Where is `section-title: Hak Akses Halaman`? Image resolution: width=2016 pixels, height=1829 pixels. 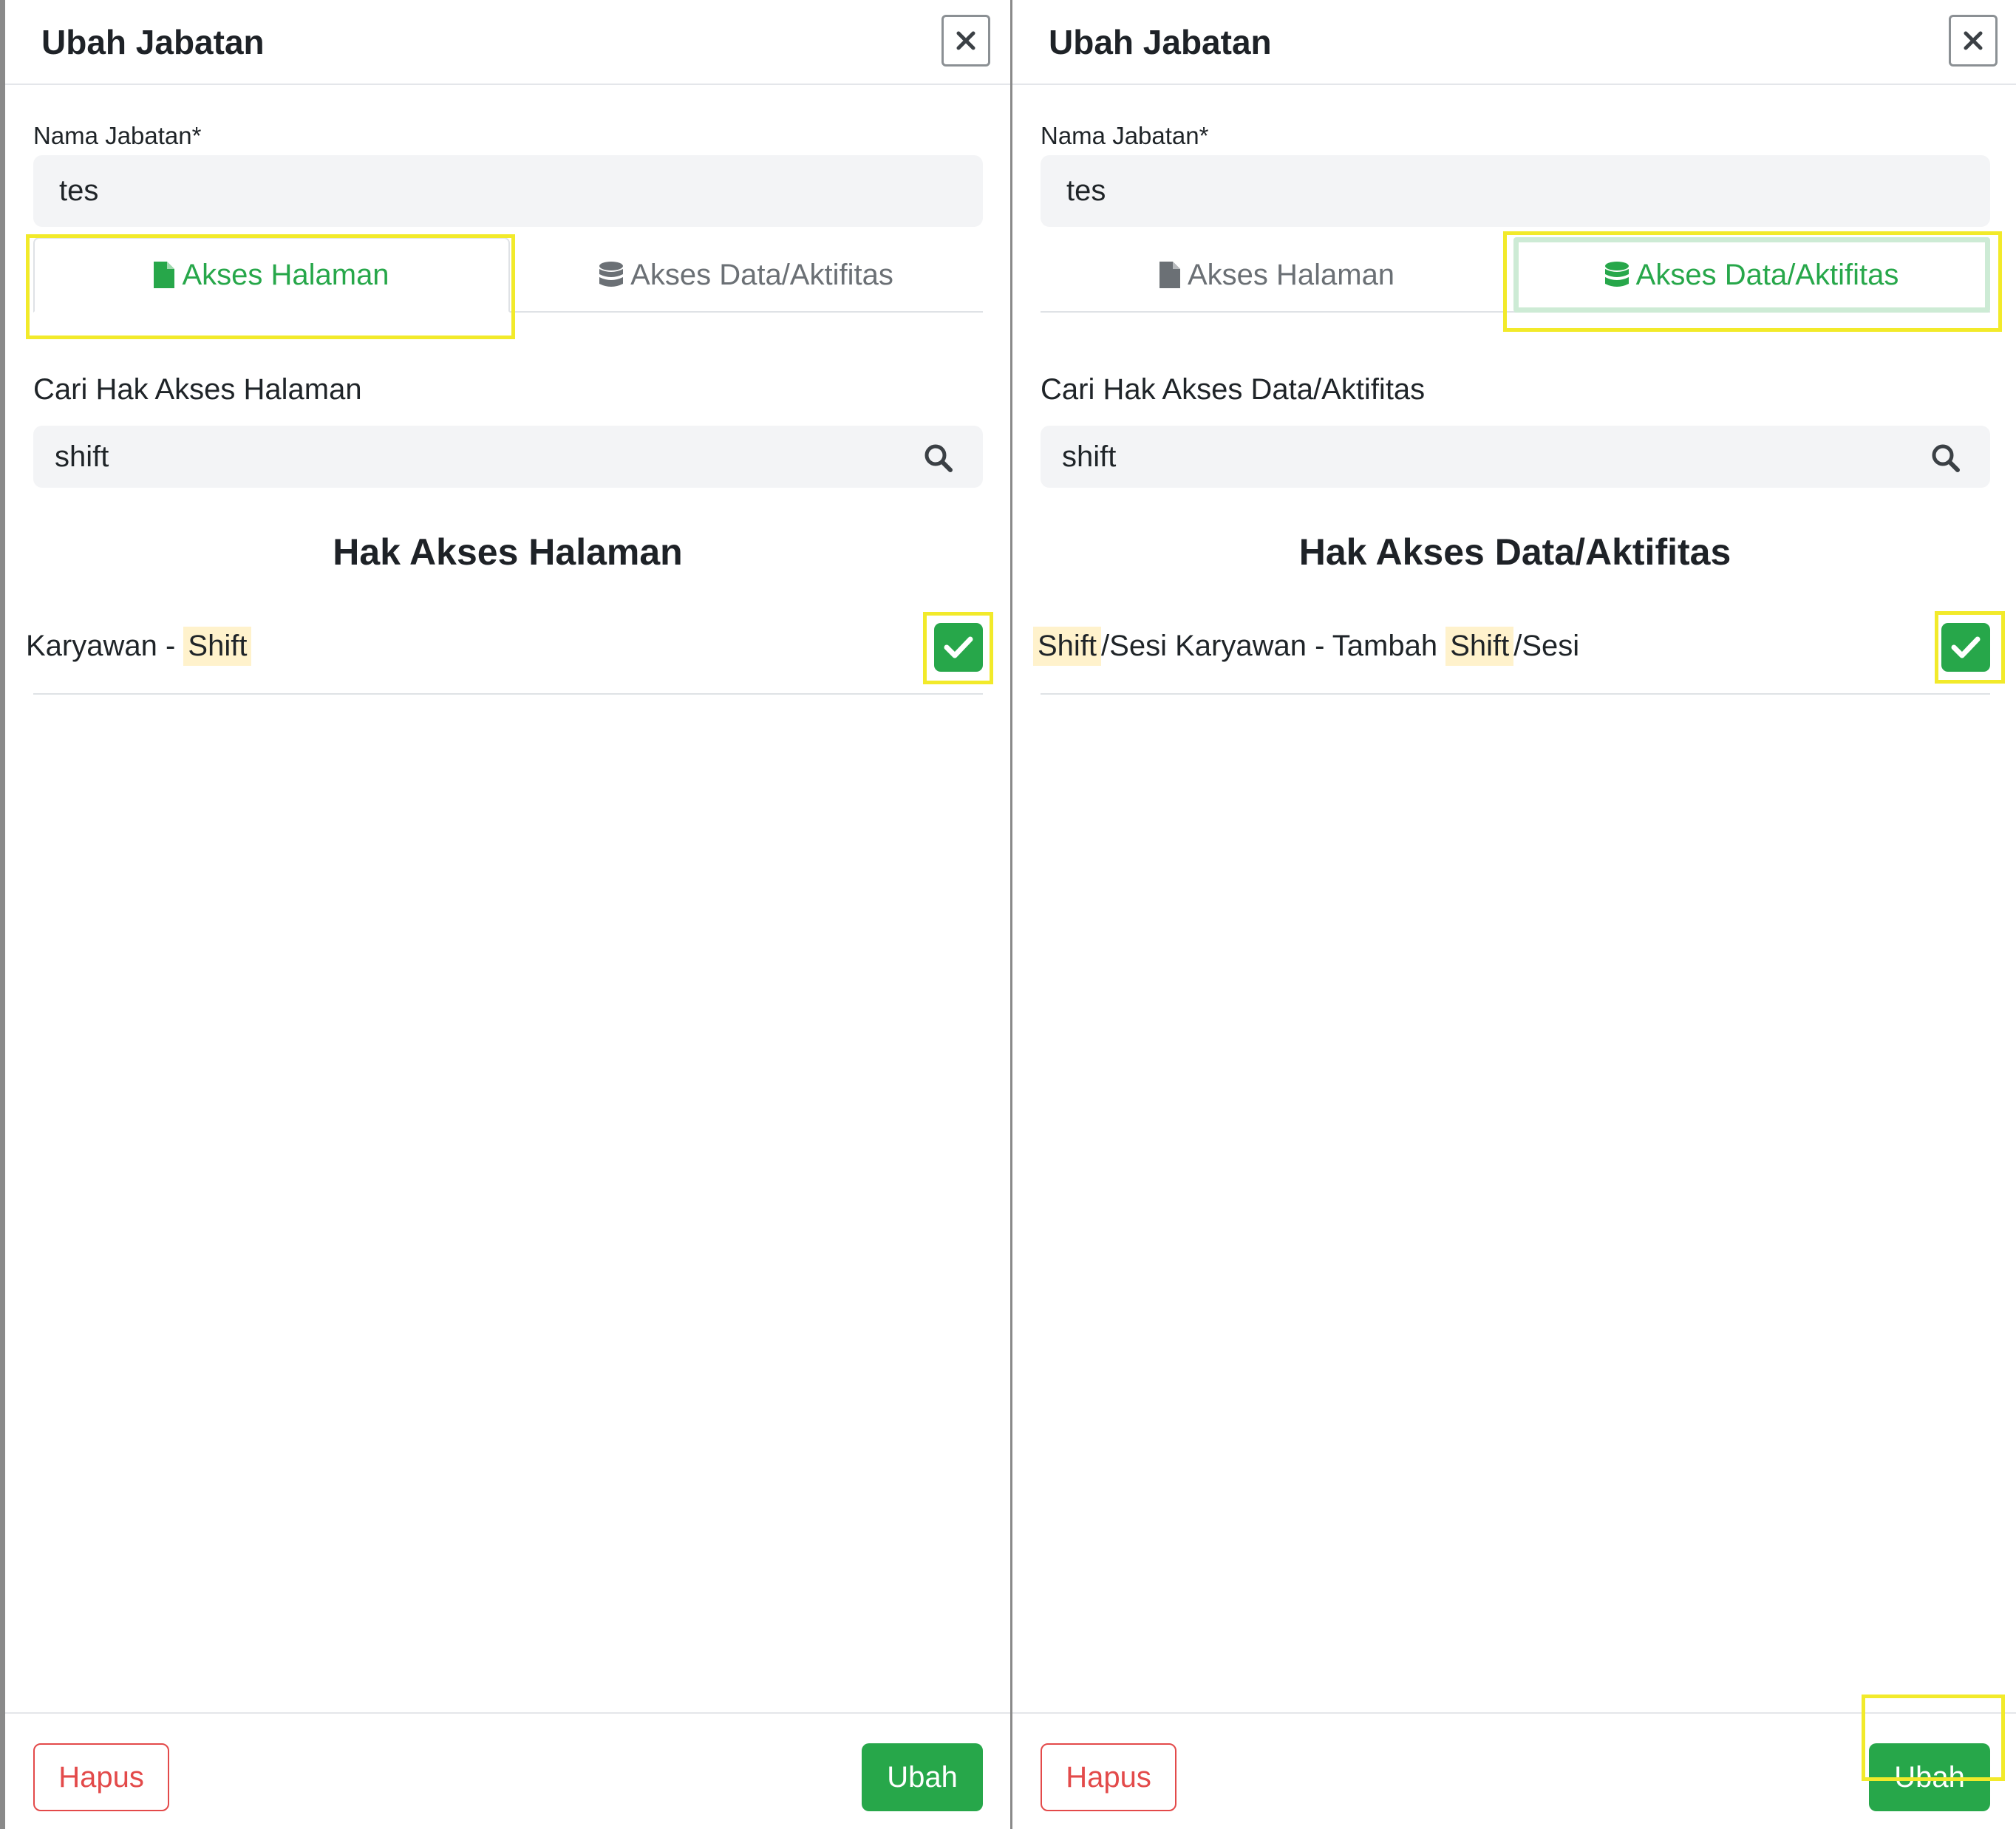 section-title: Hak Akses Halaman is located at coordinates (508, 552).